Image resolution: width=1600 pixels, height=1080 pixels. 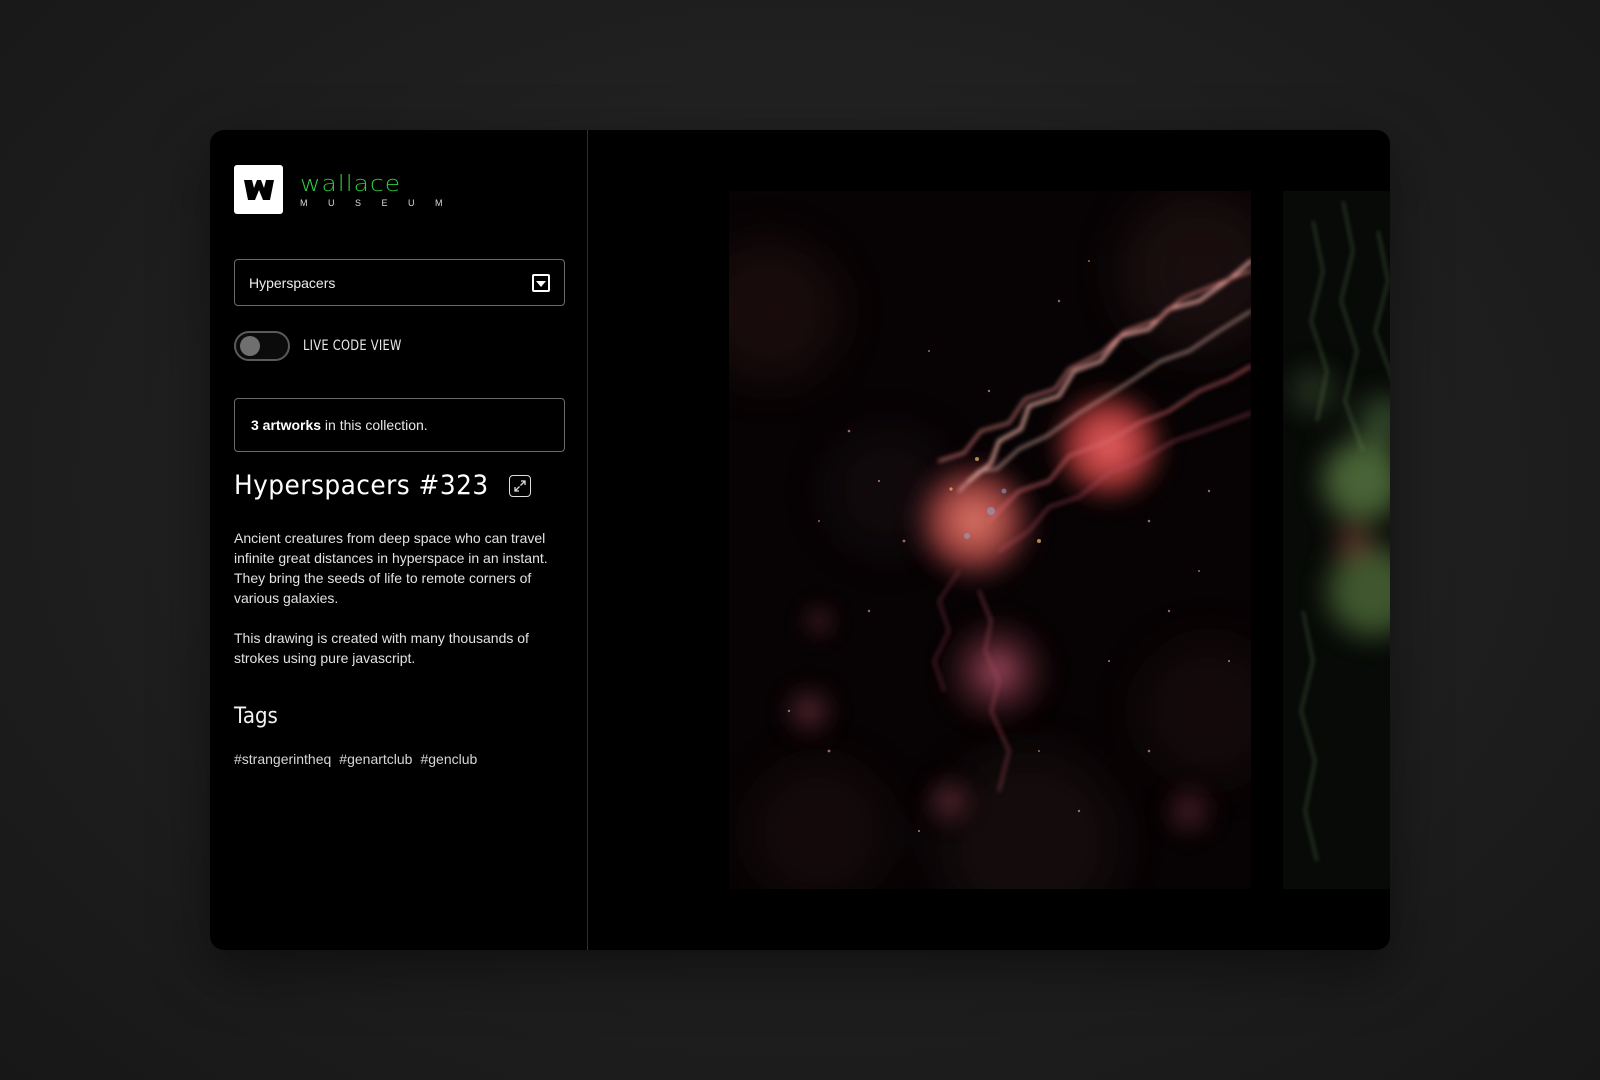 What do you see at coordinates (541, 282) in the screenshot?
I see `chevron-down-icon` at bounding box center [541, 282].